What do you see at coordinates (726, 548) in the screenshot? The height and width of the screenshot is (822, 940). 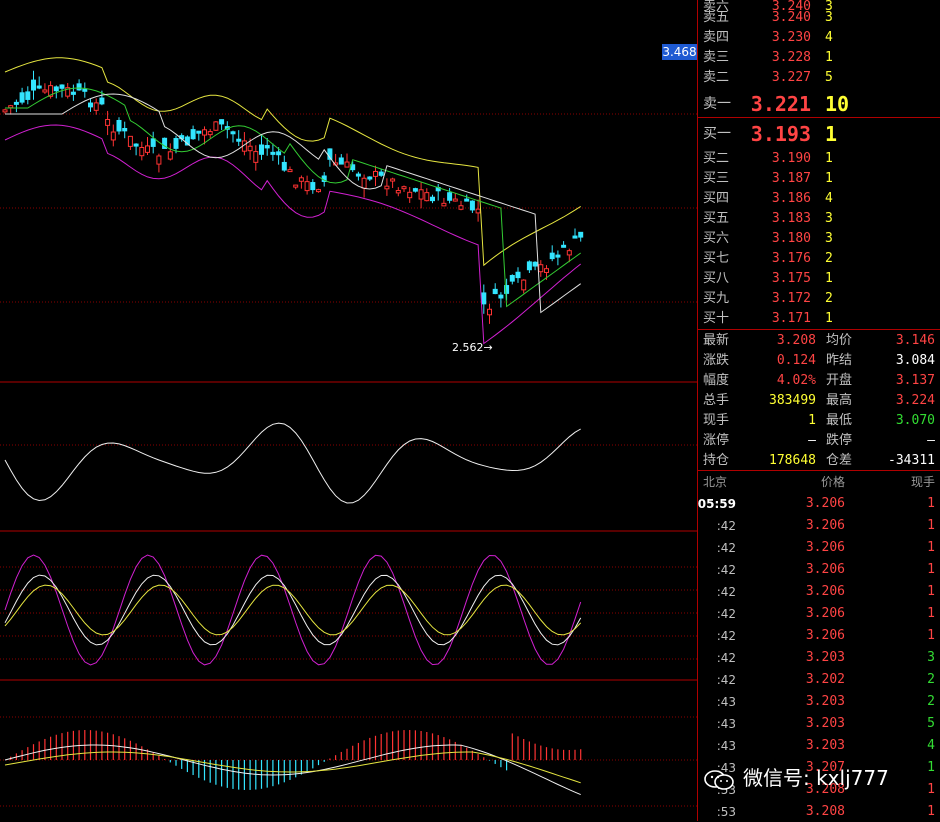 I see `tick-time: :42` at bounding box center [726, 548].